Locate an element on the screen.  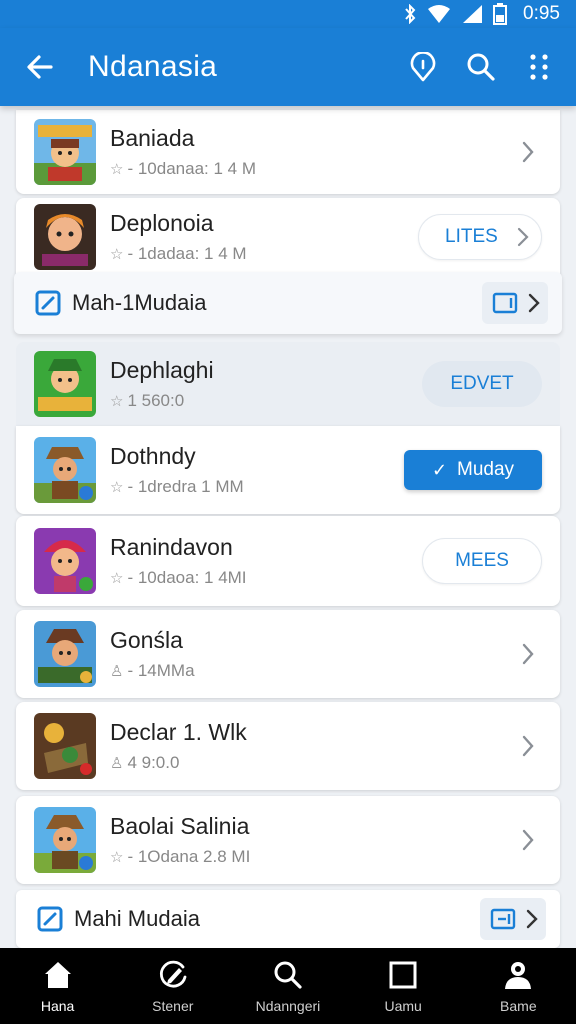
nav-label: Uamu is located at coordinates (403, 1006).